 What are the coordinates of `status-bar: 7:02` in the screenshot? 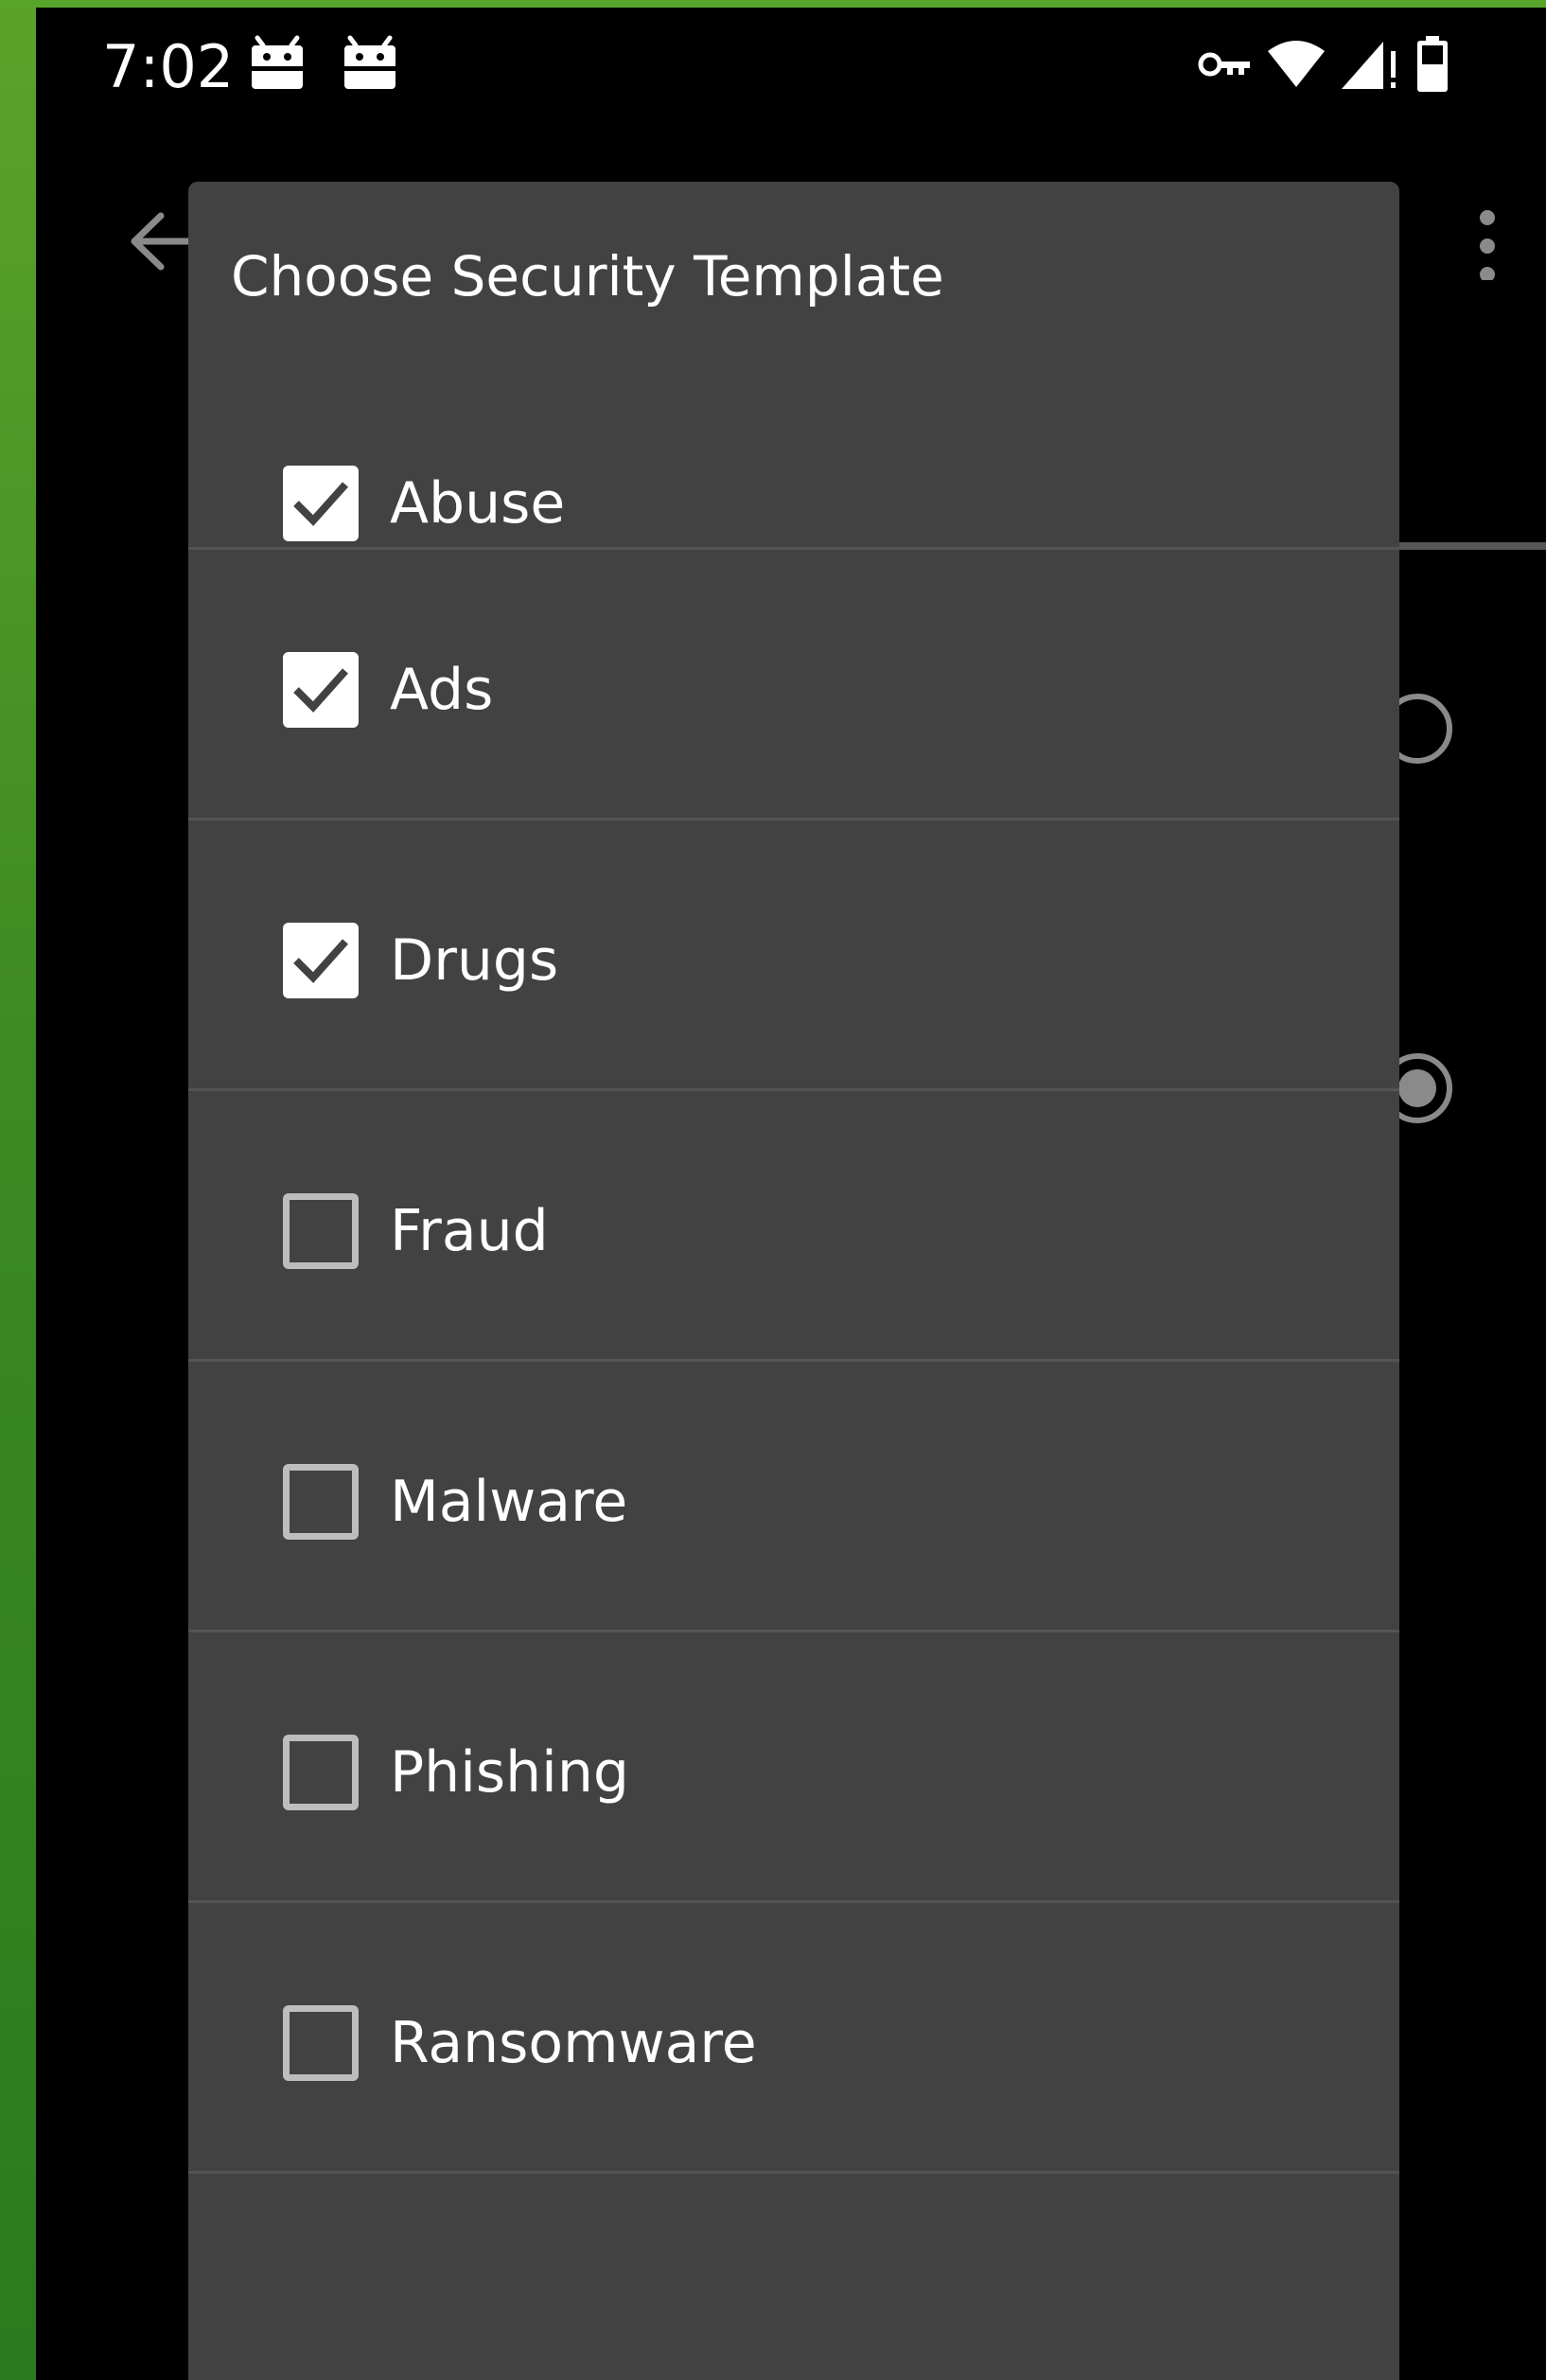 It's located at (791, 67).